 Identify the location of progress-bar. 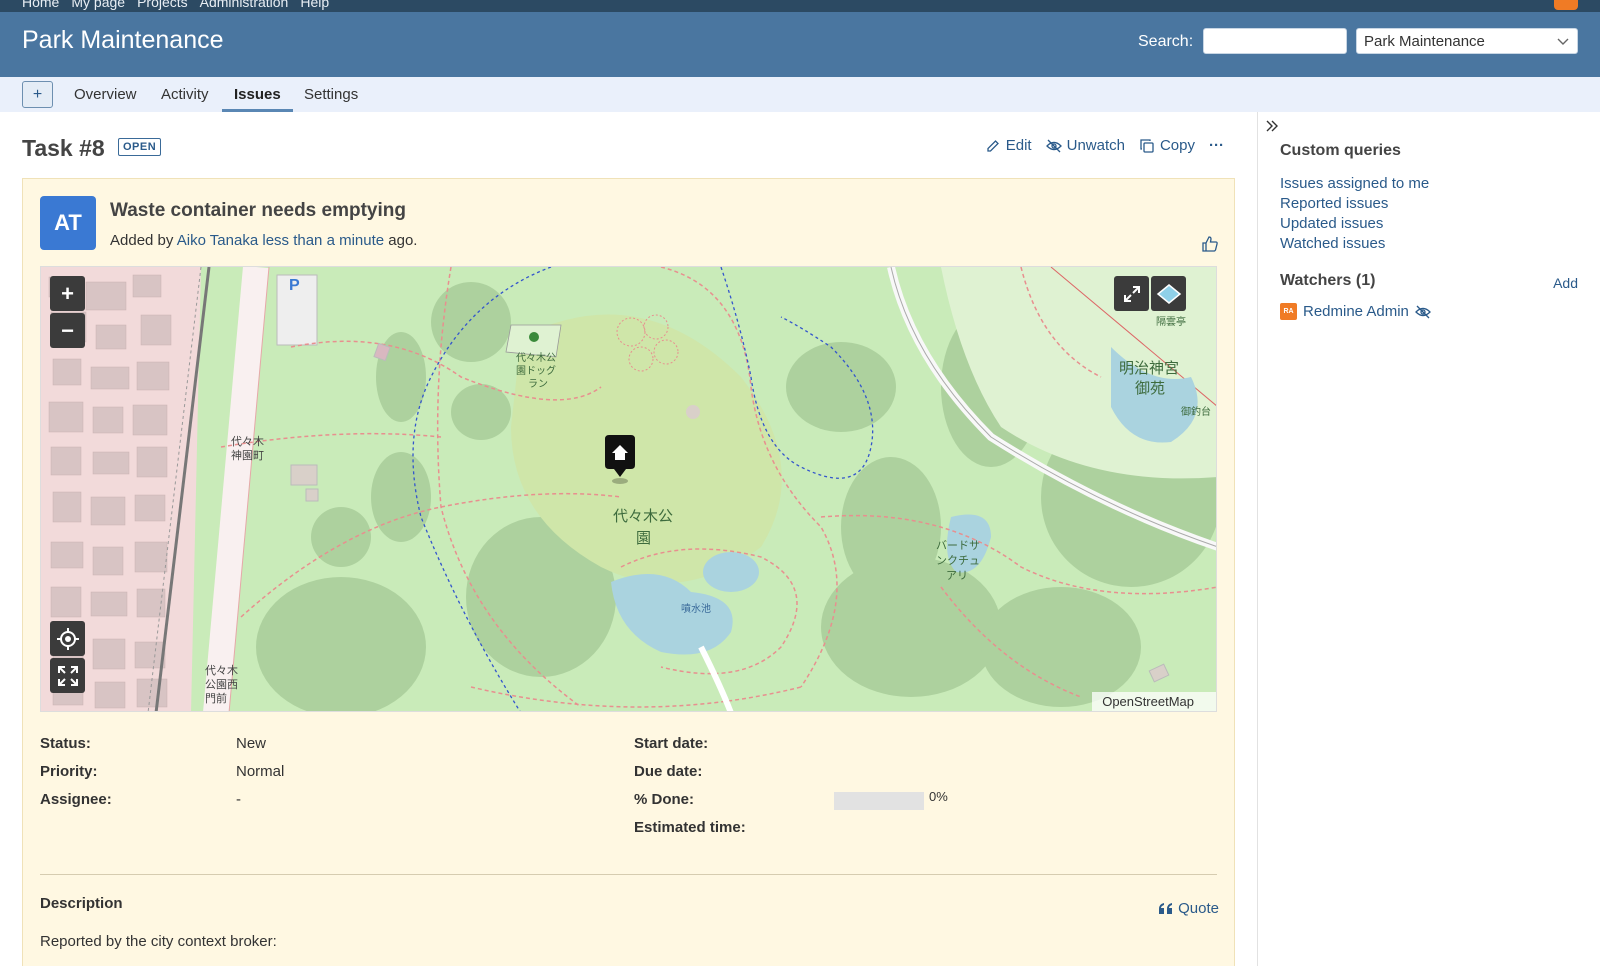
(879, 801).